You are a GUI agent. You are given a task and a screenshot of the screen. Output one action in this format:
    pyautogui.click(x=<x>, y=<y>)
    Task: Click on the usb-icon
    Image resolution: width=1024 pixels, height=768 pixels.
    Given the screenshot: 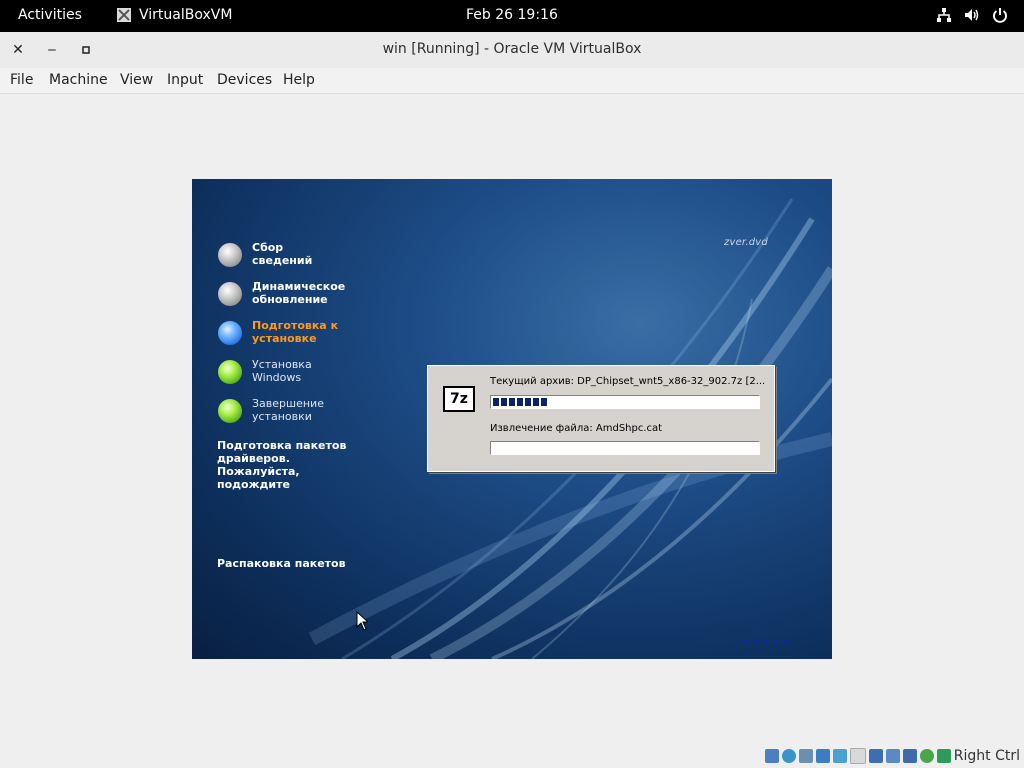 What is the action you would take?
    pyautogui.click(x=839, y=756)
    